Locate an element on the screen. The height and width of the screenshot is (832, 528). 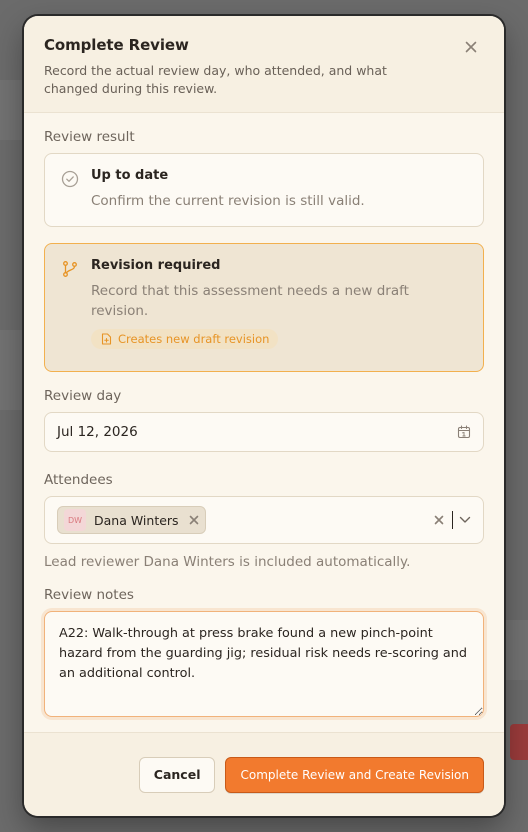
option-title: Revision required is located at coordinates (156, 265).